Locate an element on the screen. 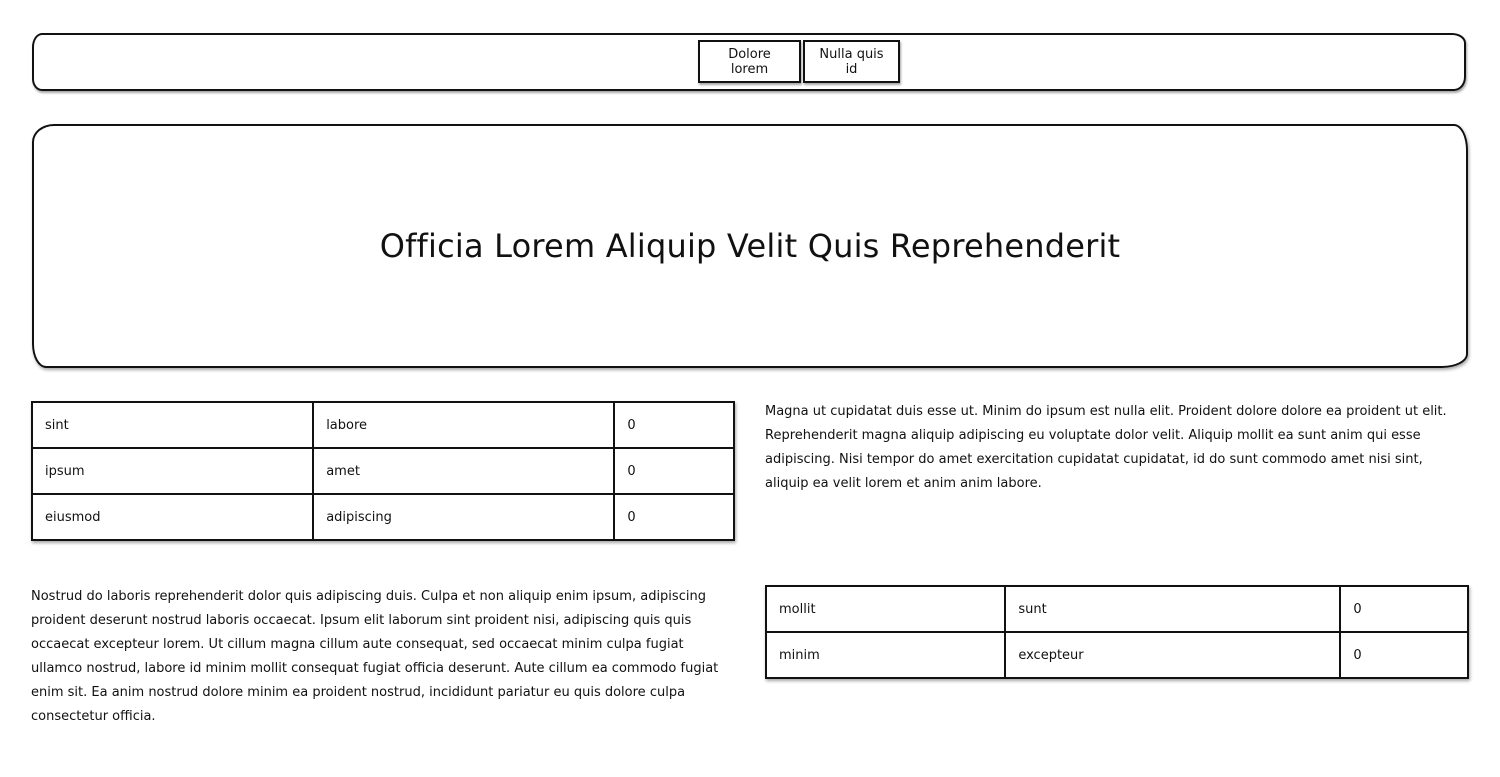  nav-button-group: Dolore lorem Nulla quis id is located at coordinates (799, 61).